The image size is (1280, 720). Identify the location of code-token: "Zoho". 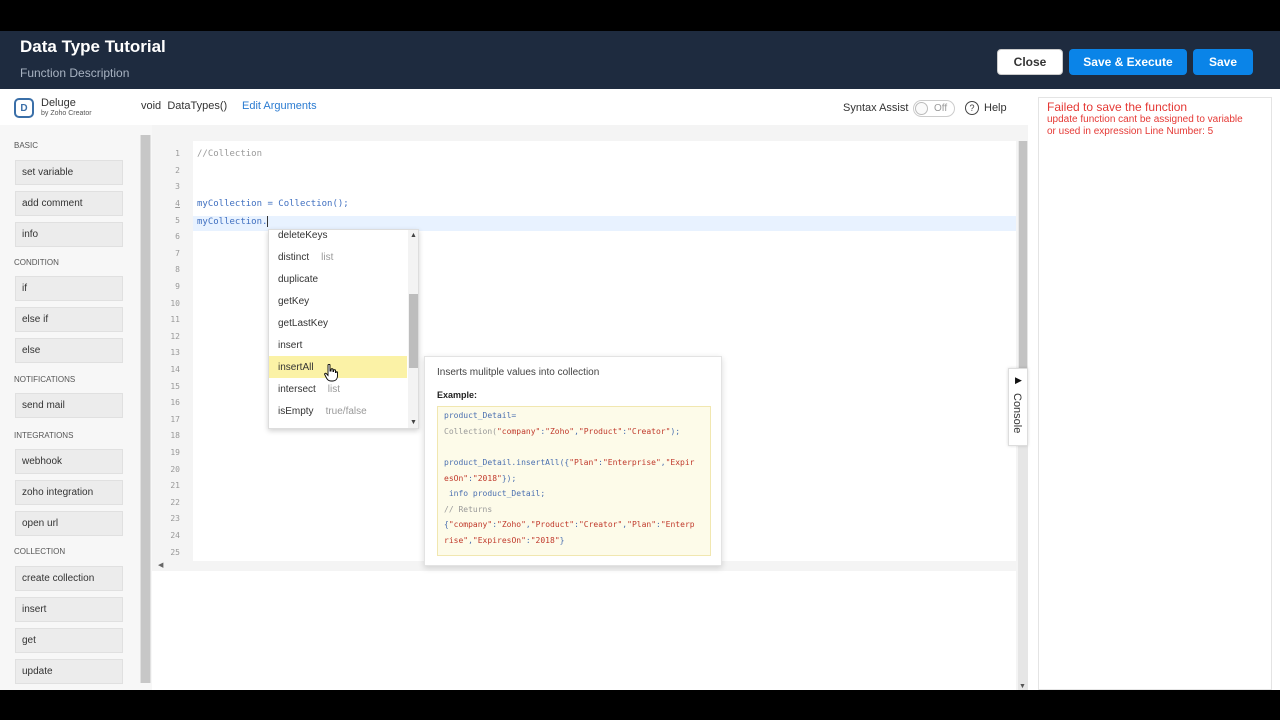
(560, 431).